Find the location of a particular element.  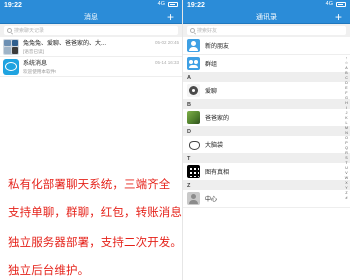

search-input: 搜索好友 is located at coordinates (266, 30).